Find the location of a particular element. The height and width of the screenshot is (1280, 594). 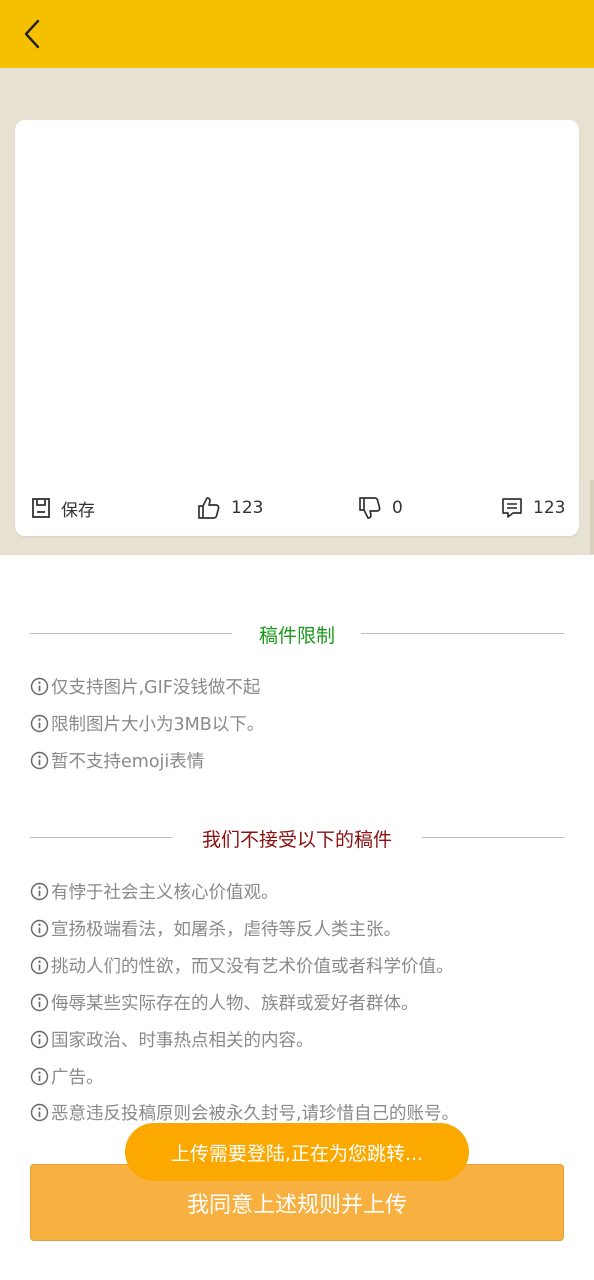

reject-item: 宣扬极端看法，如屠杀，虐待等反人类主张。 is located at coordinates (215, 928).